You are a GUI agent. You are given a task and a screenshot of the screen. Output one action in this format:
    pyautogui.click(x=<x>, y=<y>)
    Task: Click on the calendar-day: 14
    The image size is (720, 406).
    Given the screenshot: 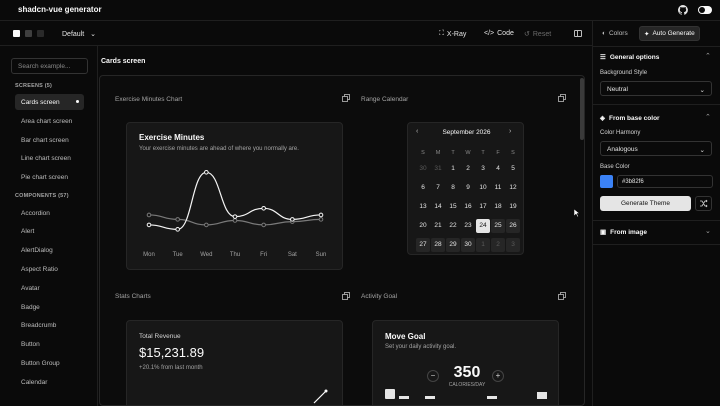 What is the action you would take?
    pyautogui.click(x=438, y=207)
    